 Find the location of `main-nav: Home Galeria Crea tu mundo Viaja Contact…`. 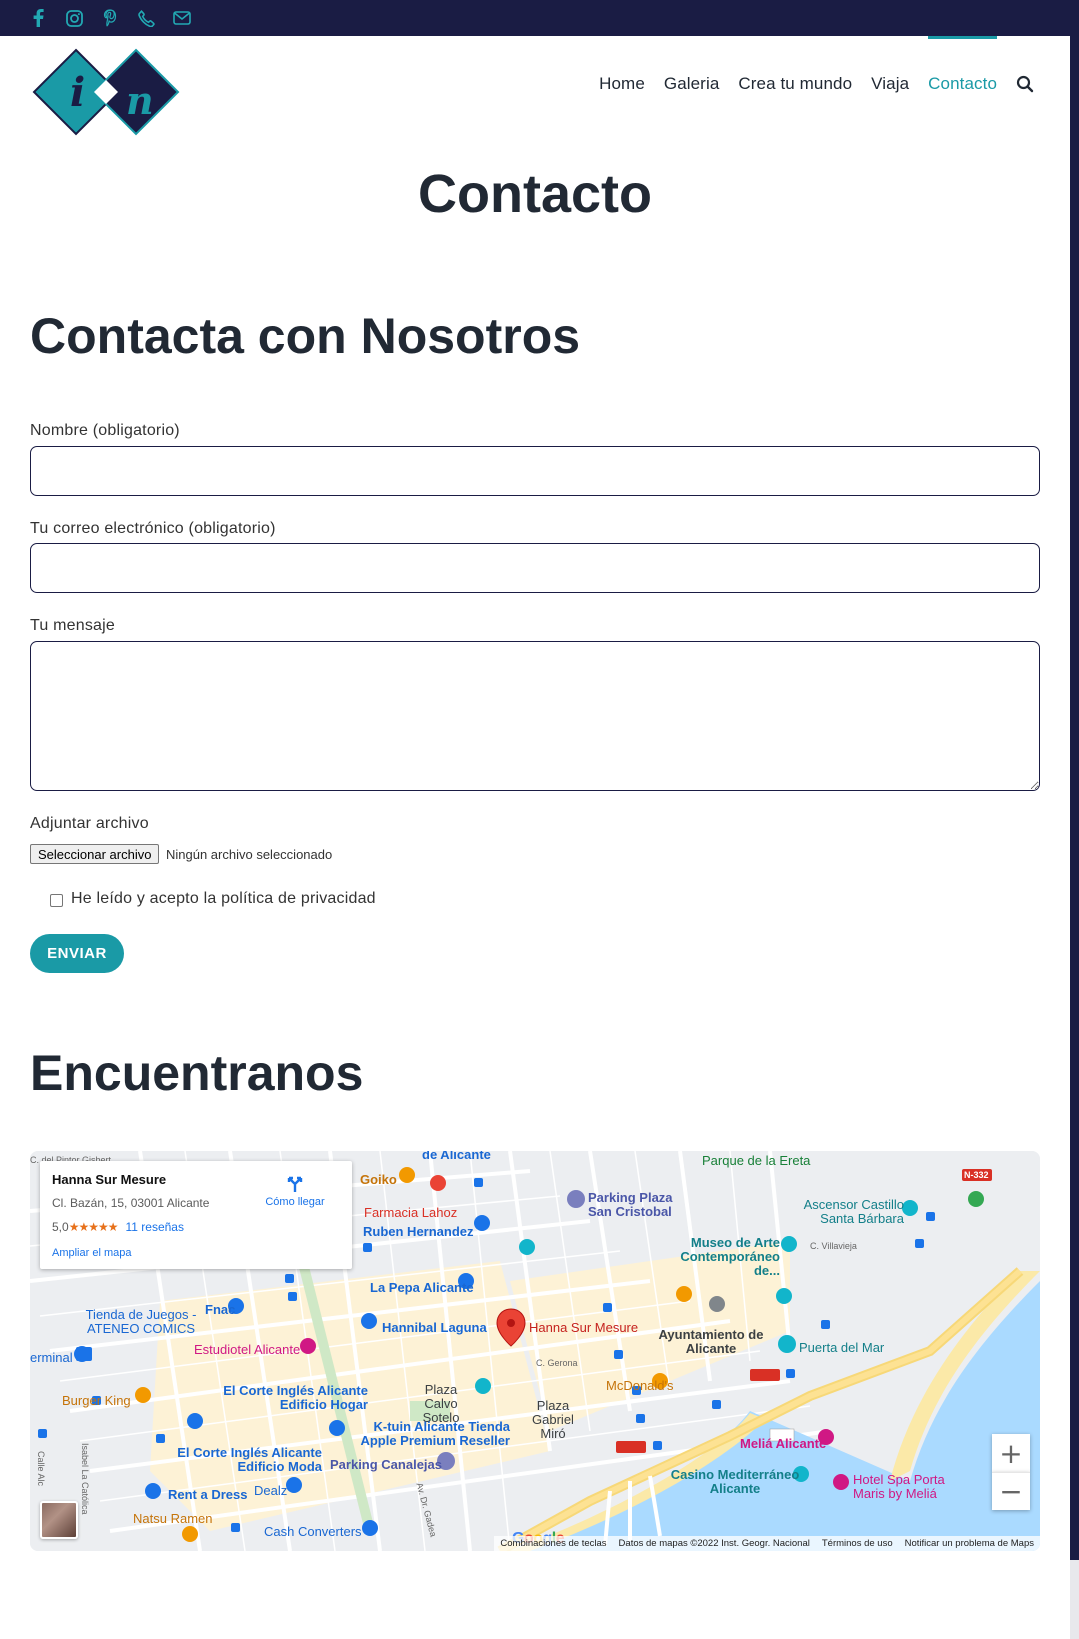

main-nav: Home Galeria Crea tu mundo Viaja Contact… is located at coordinates (816, 65).